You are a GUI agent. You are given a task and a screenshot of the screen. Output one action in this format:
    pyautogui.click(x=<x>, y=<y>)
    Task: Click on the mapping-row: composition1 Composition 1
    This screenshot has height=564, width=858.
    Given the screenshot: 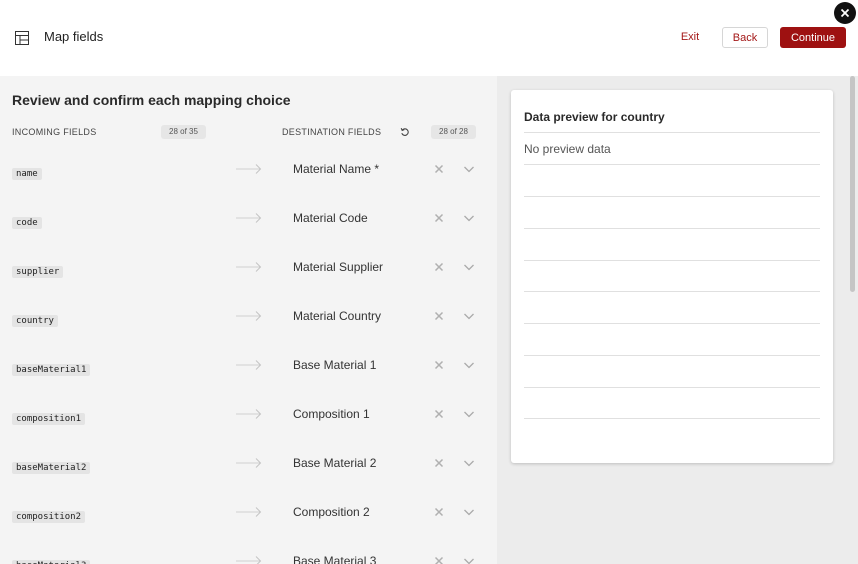 What is the action you would take?
    pyautogui.click(x=248, y=420)
    